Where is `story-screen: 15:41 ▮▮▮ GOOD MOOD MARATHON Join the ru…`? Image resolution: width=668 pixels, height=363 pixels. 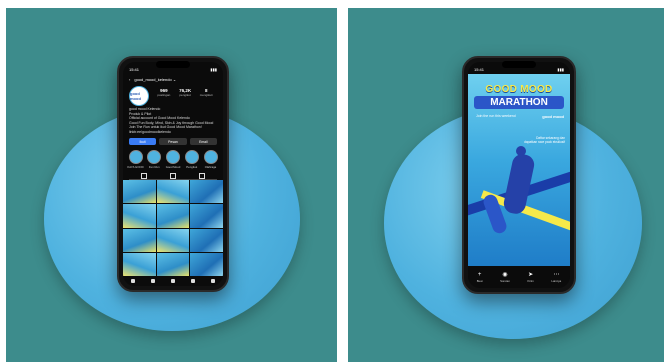
story-screen: 15:41 ▮▮▮ GOOD MOOD MARATHON Join the ru… is located at coordinates (519, 175).